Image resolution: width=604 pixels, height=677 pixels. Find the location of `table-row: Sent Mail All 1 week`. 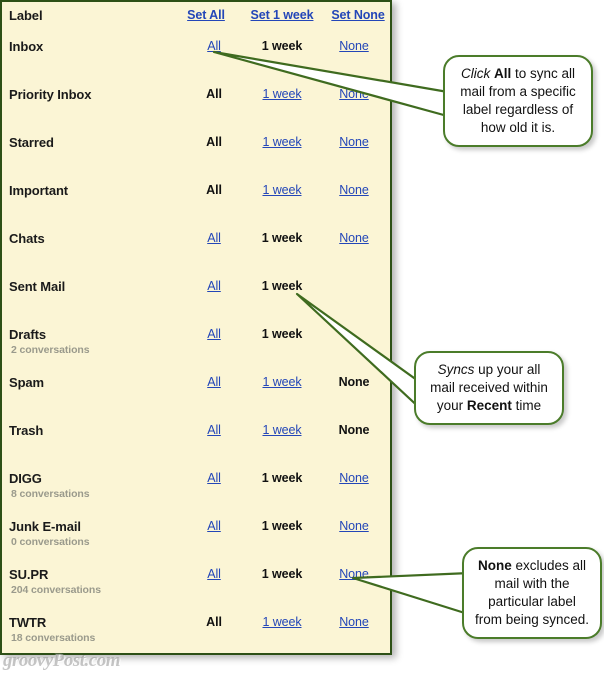

table-row: Sent Mail All 1 week is located at coordinates (195, 295).